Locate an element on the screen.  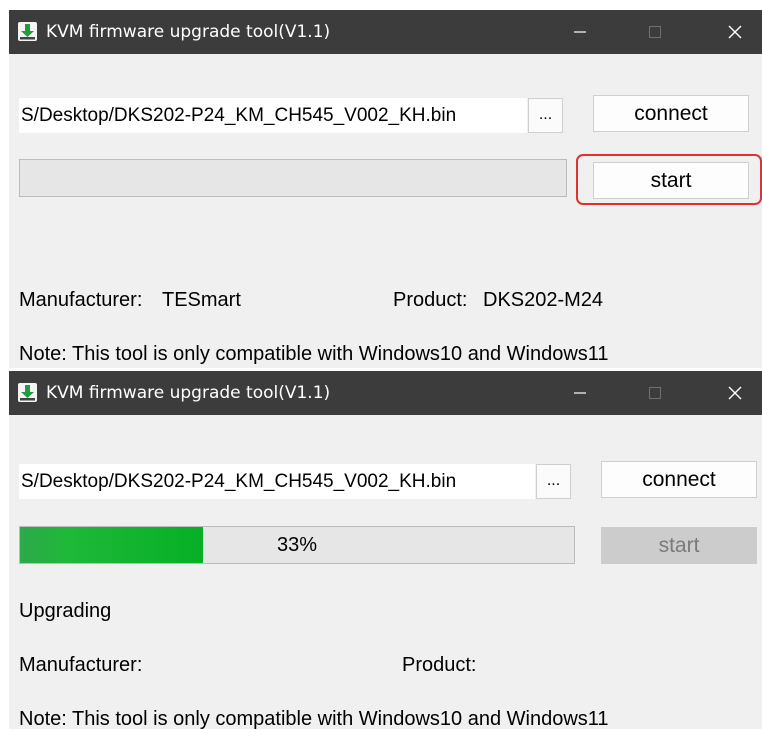
progress-text: 33% is located at coordinates (297, 545).